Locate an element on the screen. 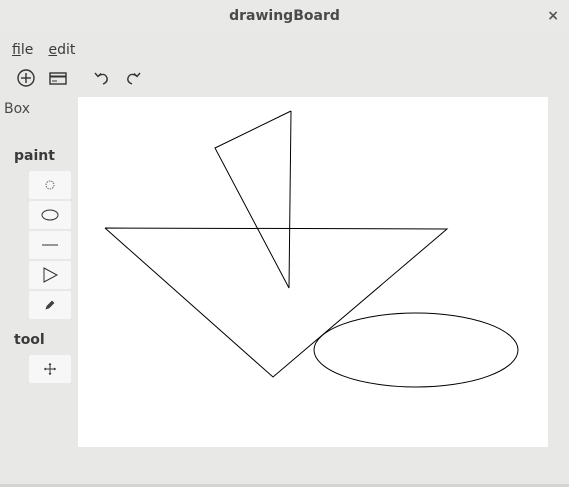 The image size is (569, 487). window-title: drawingBoard is located at coordinates (284, 16).